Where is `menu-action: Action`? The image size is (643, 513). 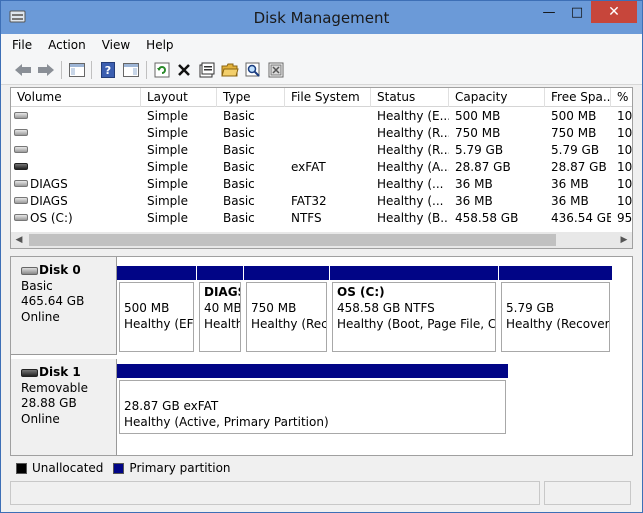 menu-action: Action is located at coordinates (67, 45).